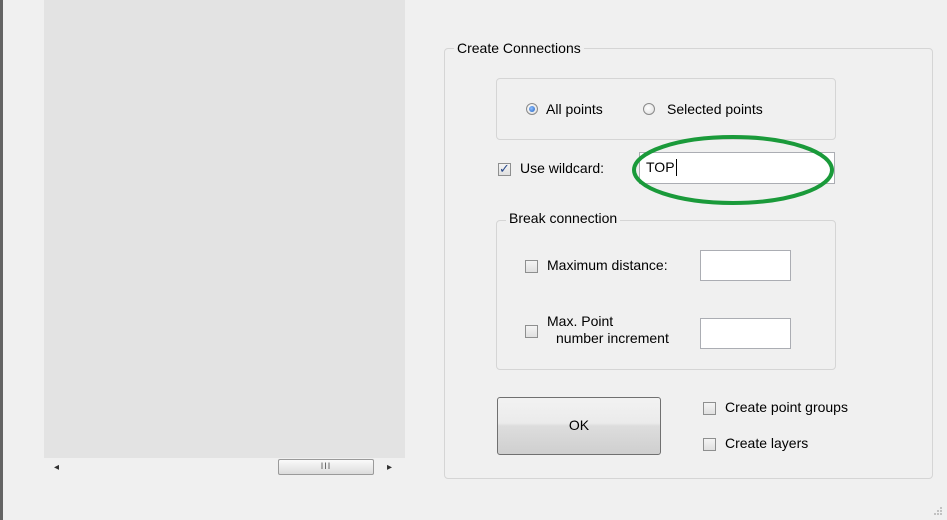 The image size is (947, 520). Describe the element at coordinates (745, 333) in the screenshot. I see `max-point-increment-input` at that location.